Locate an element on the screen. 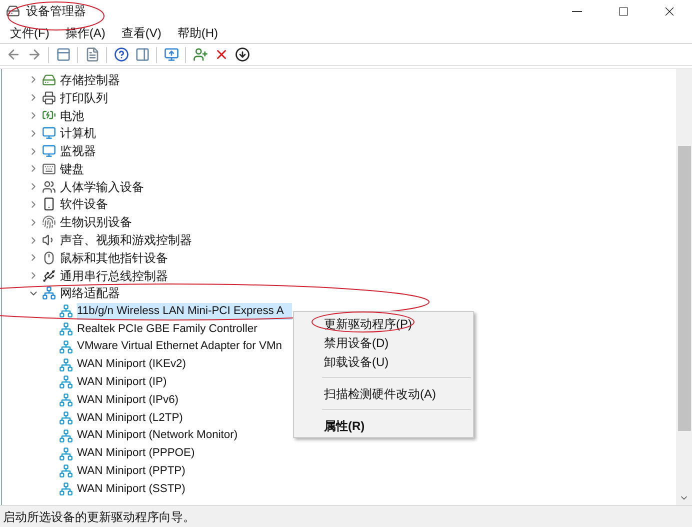 The height and width of the screenshot is (527, 692). tree-item: 鼠标和其他指针设备 is located at coordinates (114, 257).